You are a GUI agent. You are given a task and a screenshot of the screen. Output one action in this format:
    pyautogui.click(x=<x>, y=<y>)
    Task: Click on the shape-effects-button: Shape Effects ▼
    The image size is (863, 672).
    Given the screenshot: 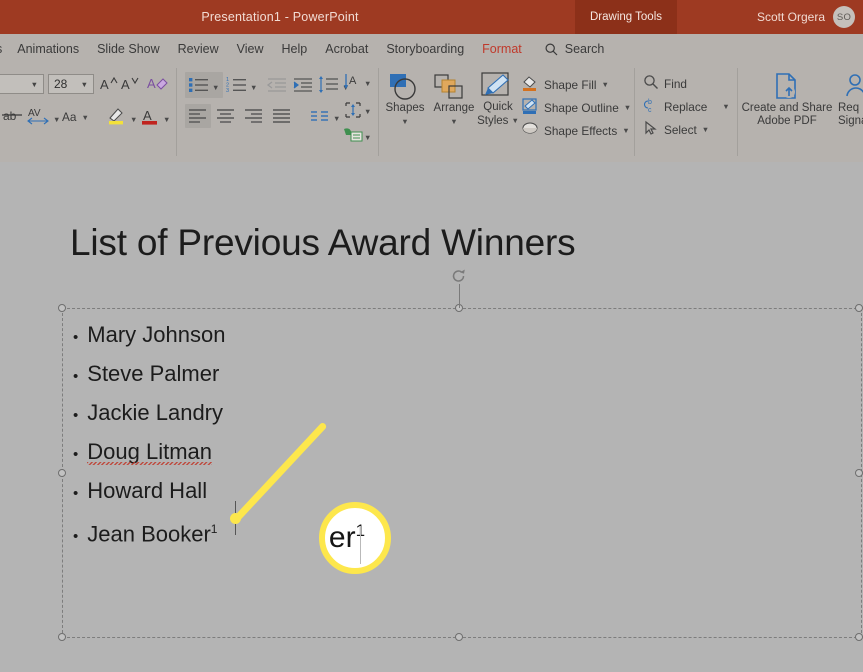 What is the action you would take?
    pyautogui.click(x=575, y=130)
    